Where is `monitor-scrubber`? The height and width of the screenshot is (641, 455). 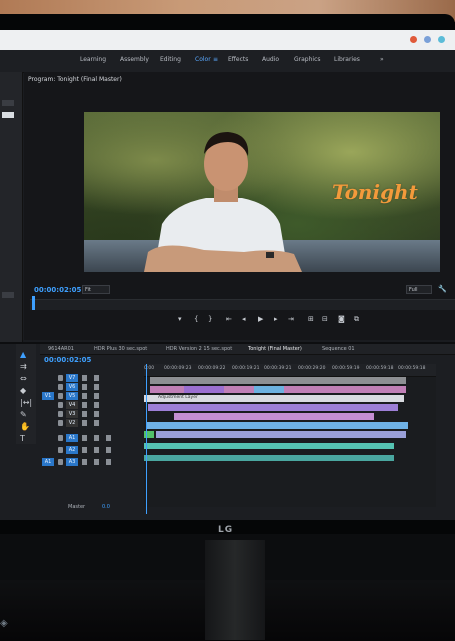
monitor-scrubber is located at coordinates (242, 304).